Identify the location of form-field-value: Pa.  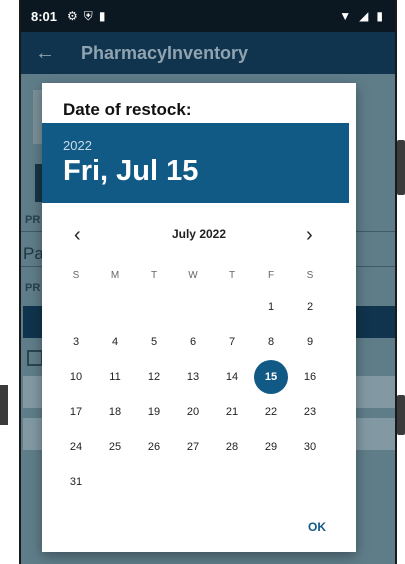
(33, 253).